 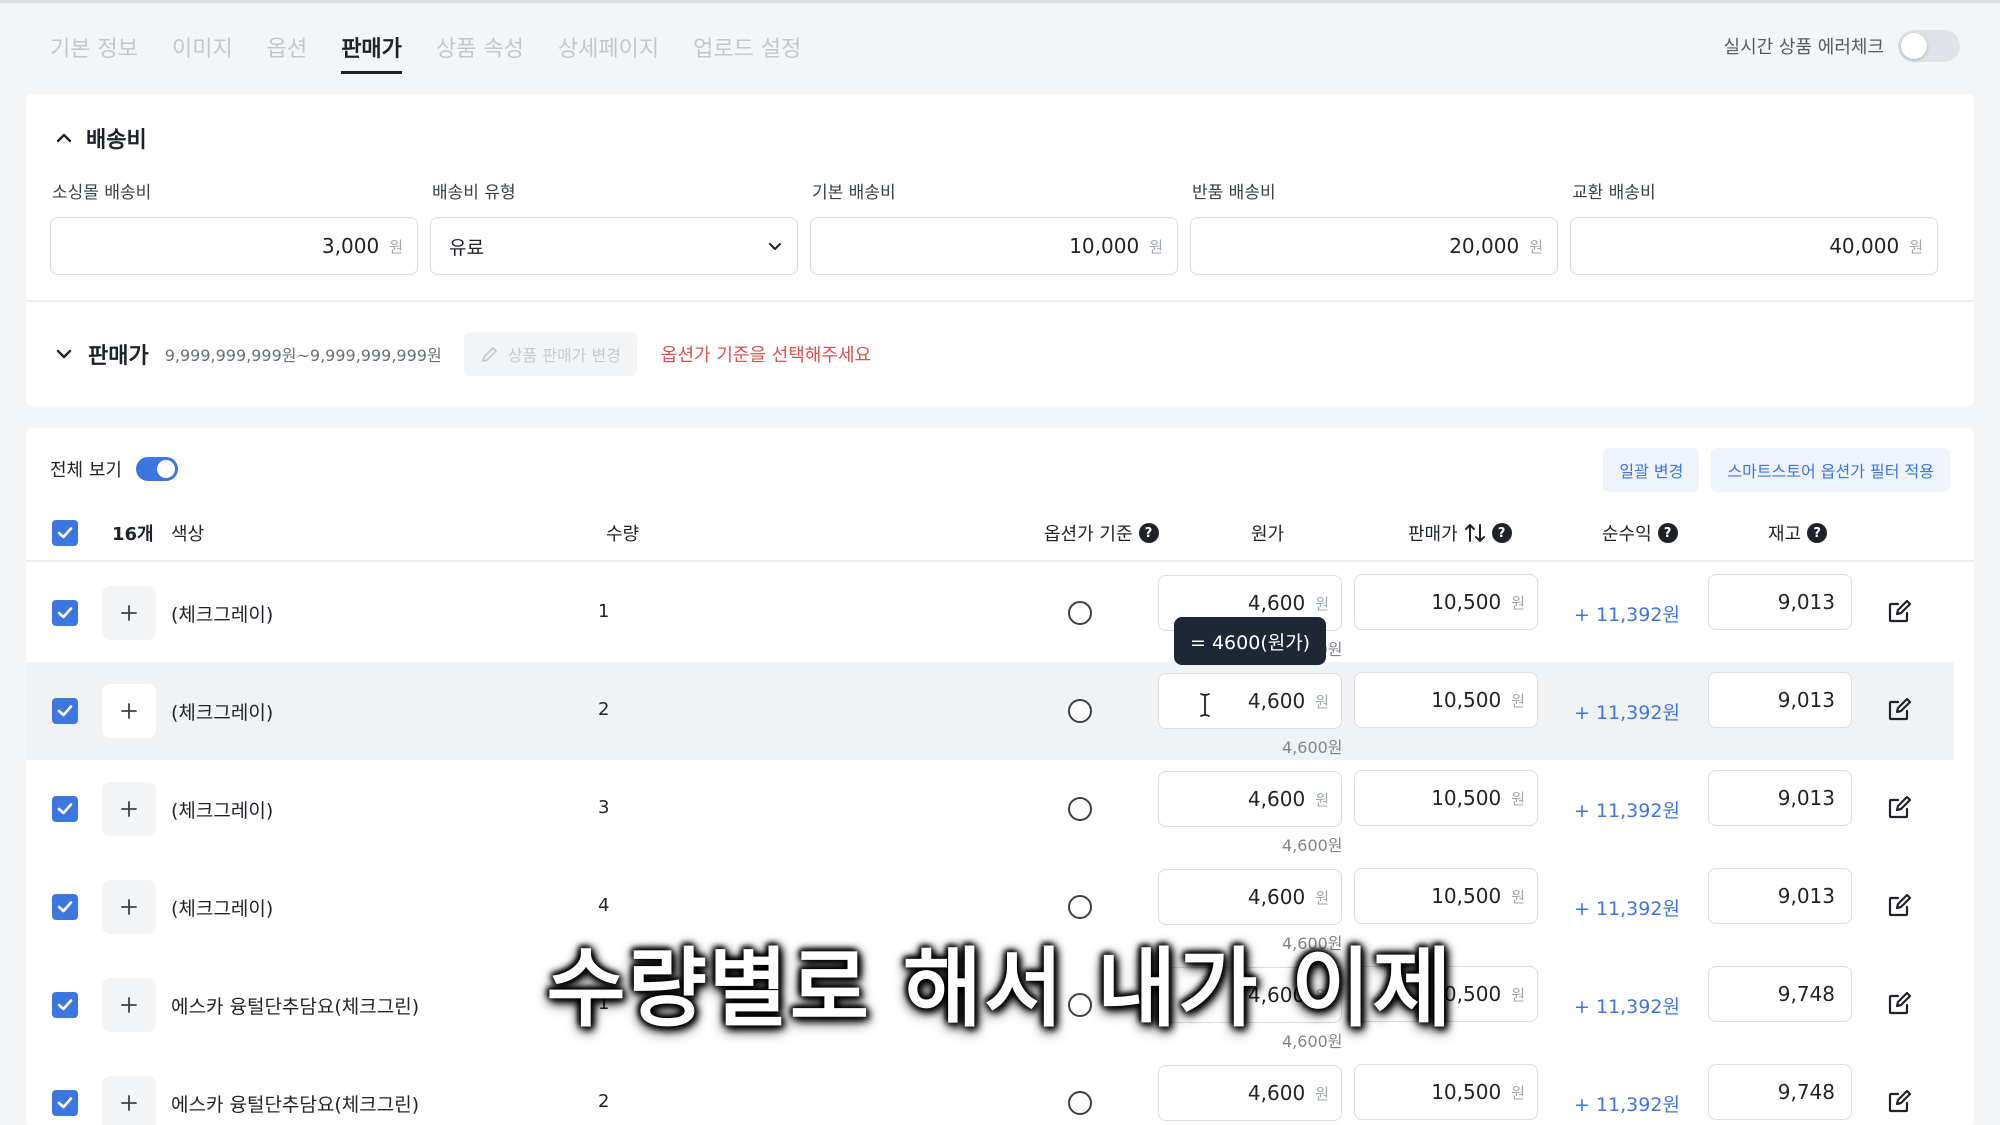 What do you see at coordinates (1312, 845) in the screenshot?
I see `cost-note: 4,600원` at bounding box center [1312, 845].